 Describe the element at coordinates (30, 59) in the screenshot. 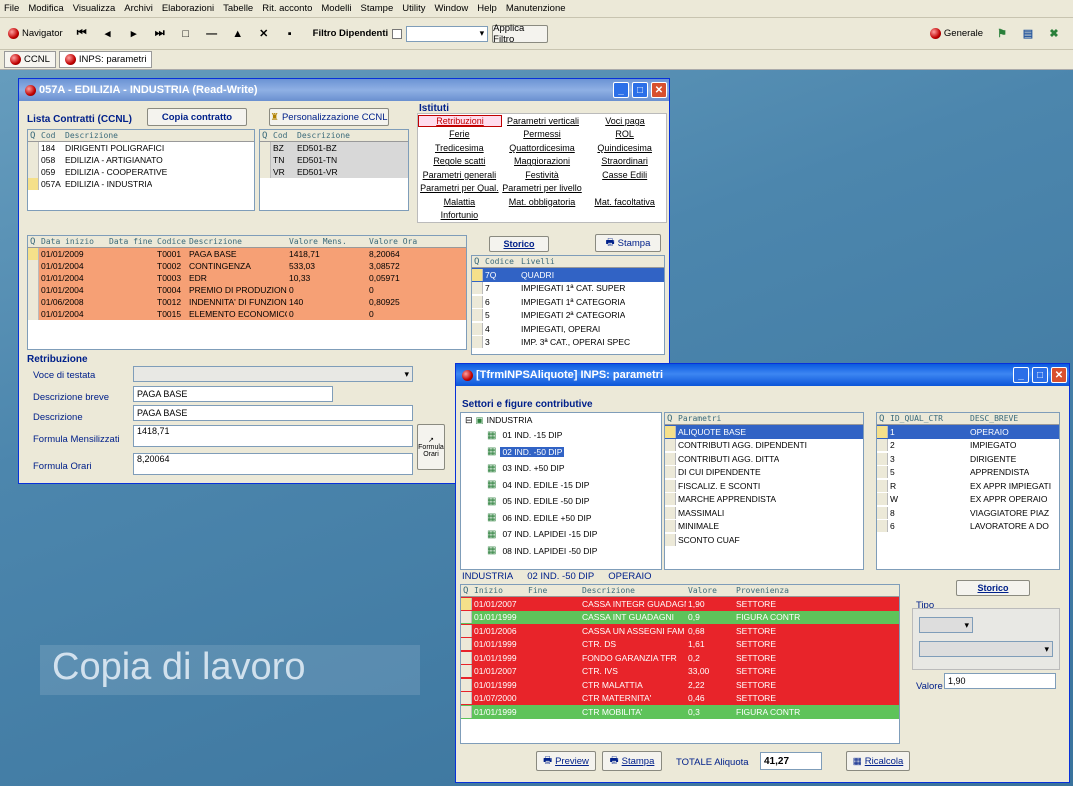

I see `tab-ccnl: CCNL` at that location.